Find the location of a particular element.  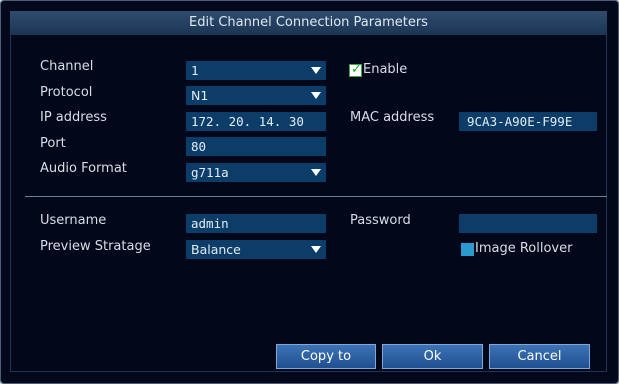

channel-label: Channel is located at coordinates (67, 66).